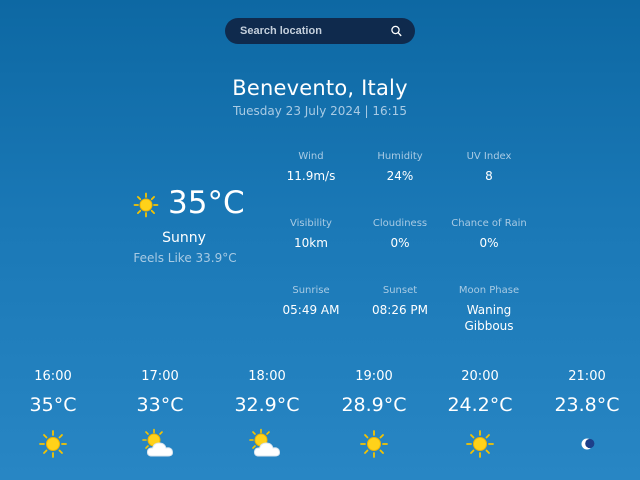  What do you see at coordinates (489, 167) in the screenshot?
I see `stat-uv-index: UV Index 8` at bounding box center [489, 167].